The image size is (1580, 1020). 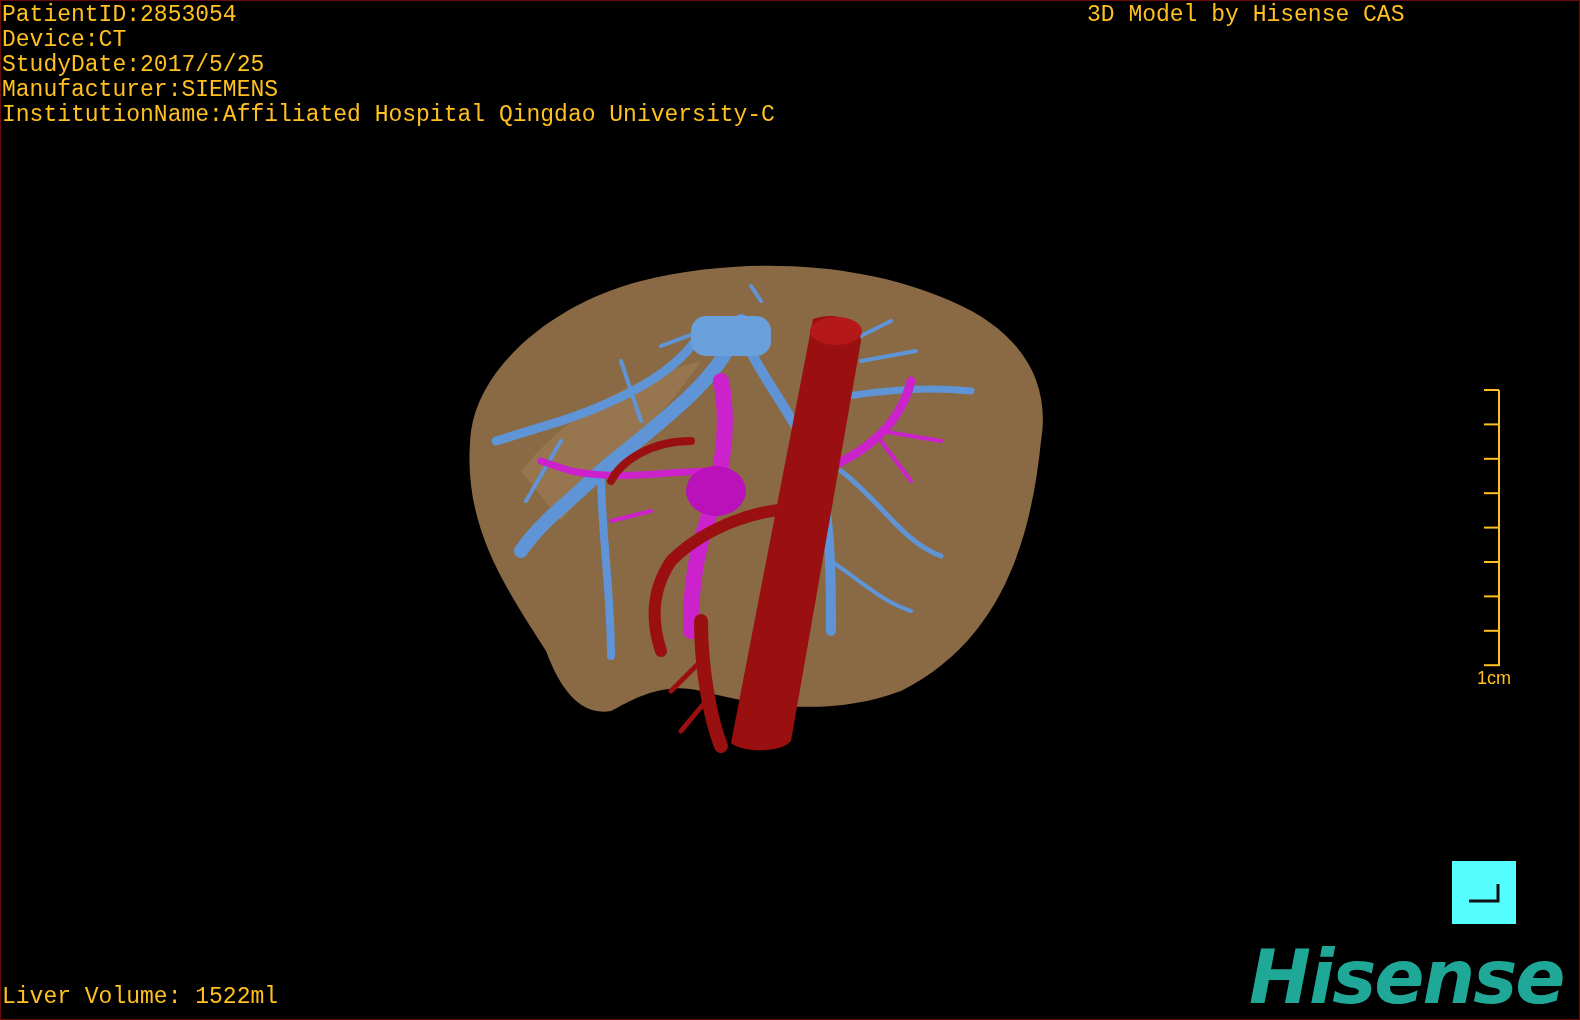 I want to click on info-text: Device:CT, so click(x=65, y=40).